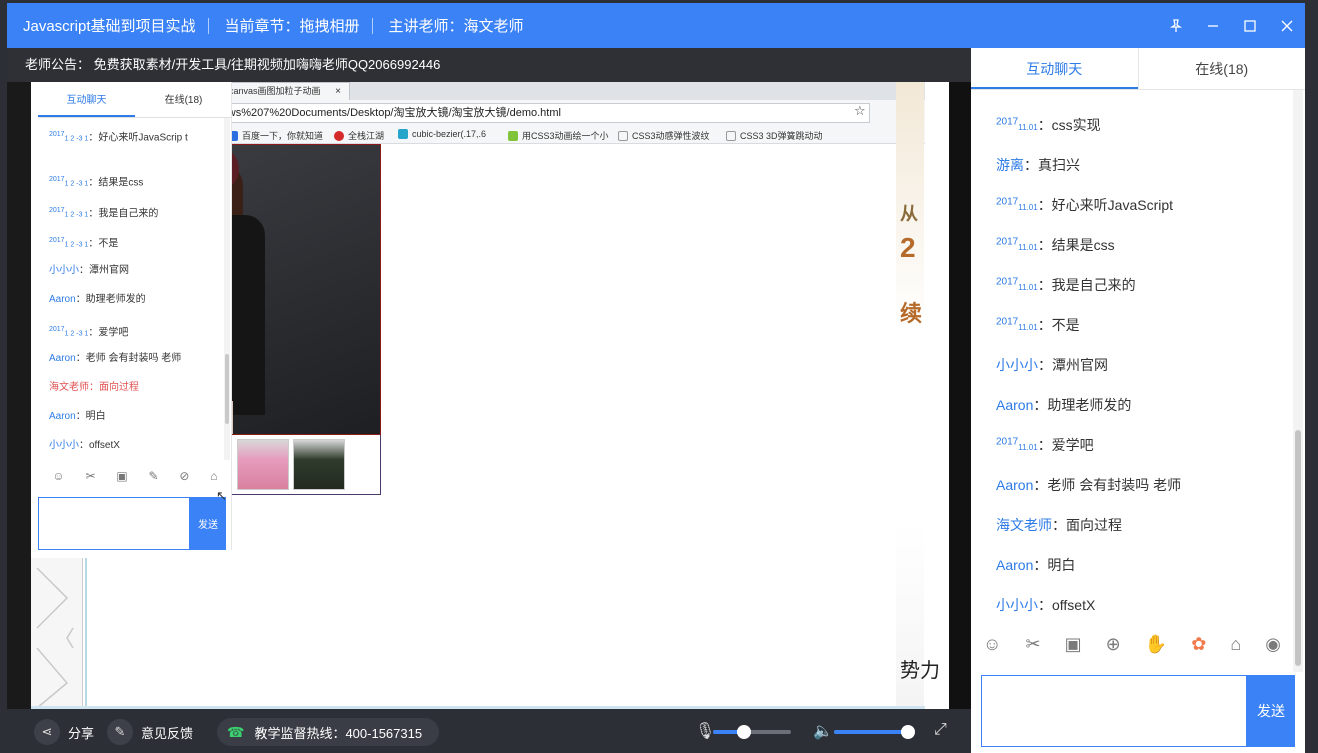  I want to click on volume-slider-knob, so click(908, 732).